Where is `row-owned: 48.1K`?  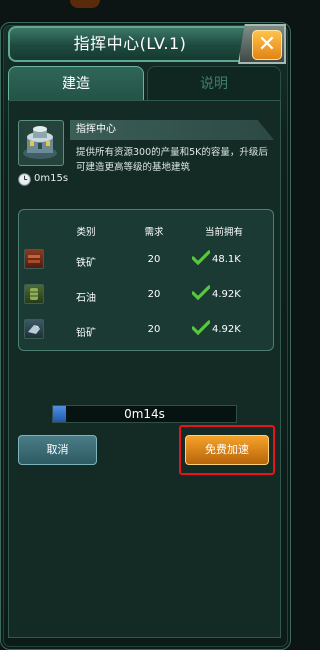 row-owned: 48.1K is located at coordinates (226, 259).